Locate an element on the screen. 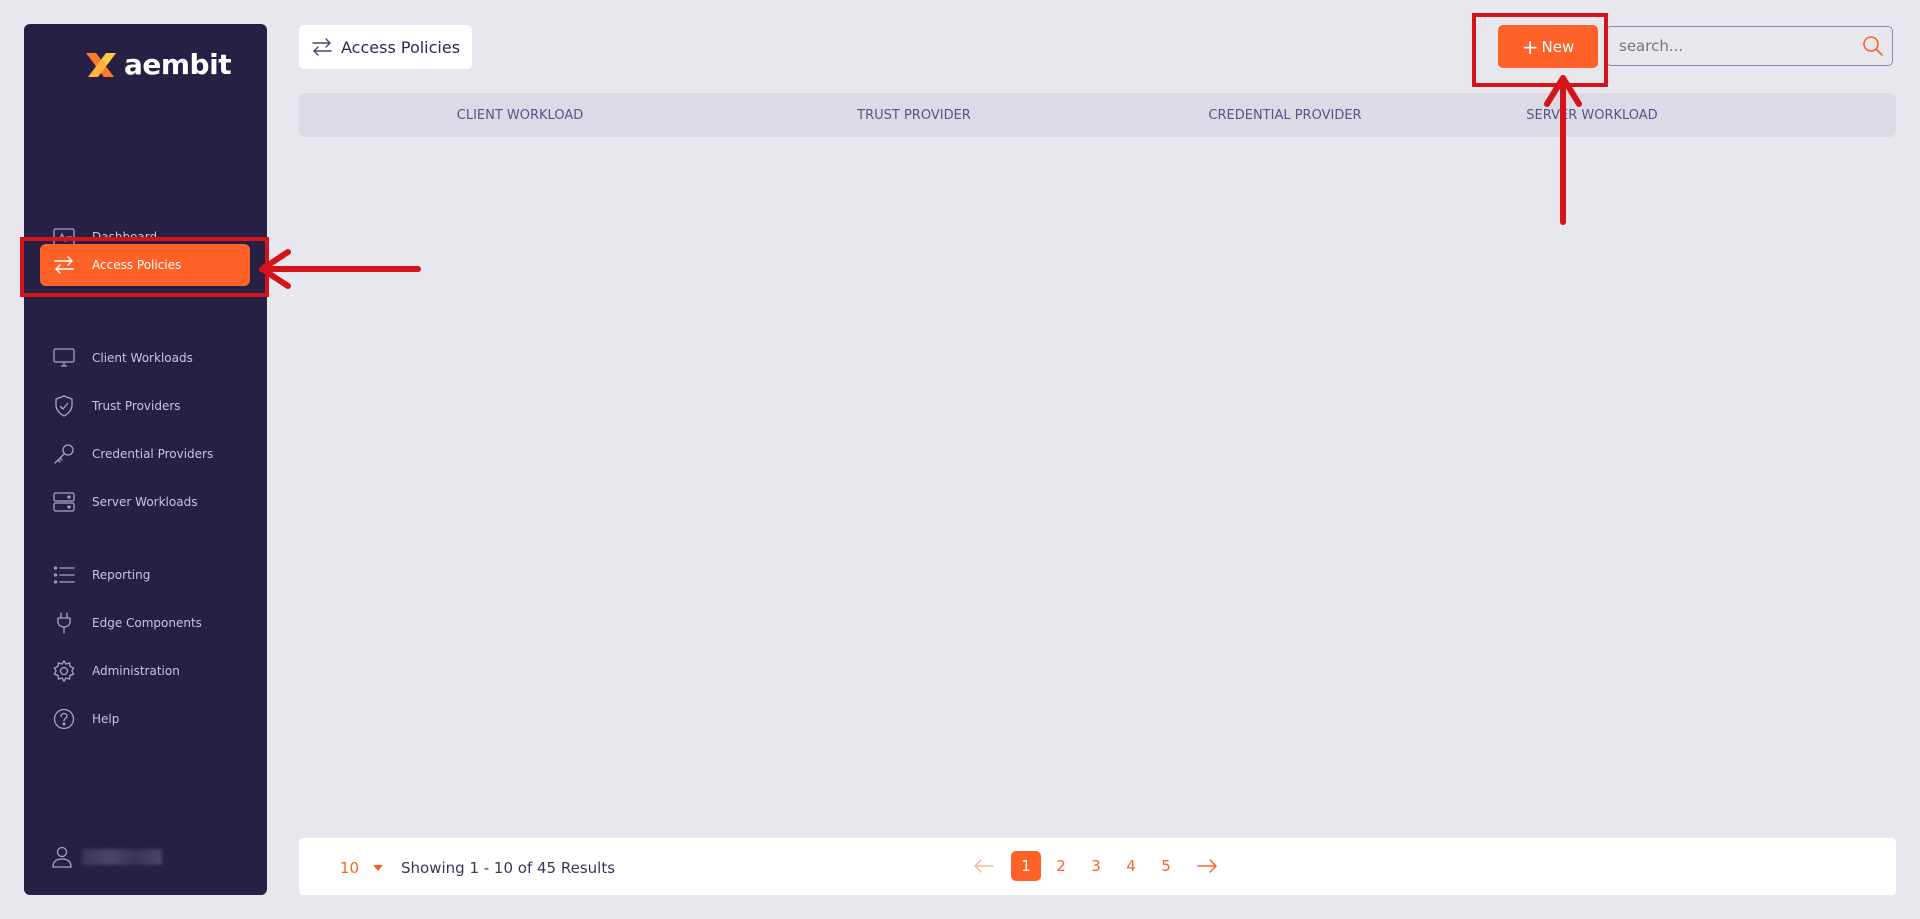 Image resolution: width=1920 pixels, height=919 pixels. page-4-button: 4 is located at coordinates (1131, 866).